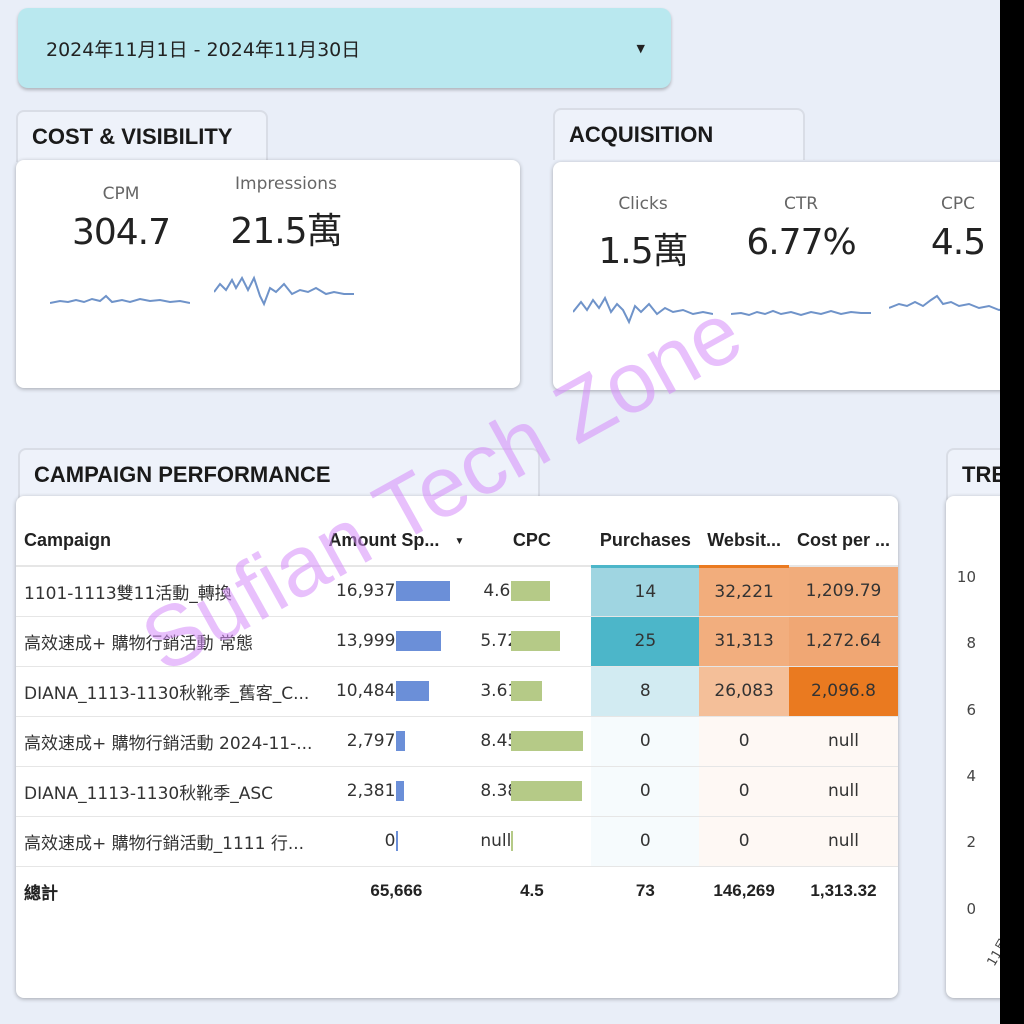 Image resolution: width=1024 pixels, height=1024 pixels. I want to click on trend-tab: TRE, so click(973, 474).